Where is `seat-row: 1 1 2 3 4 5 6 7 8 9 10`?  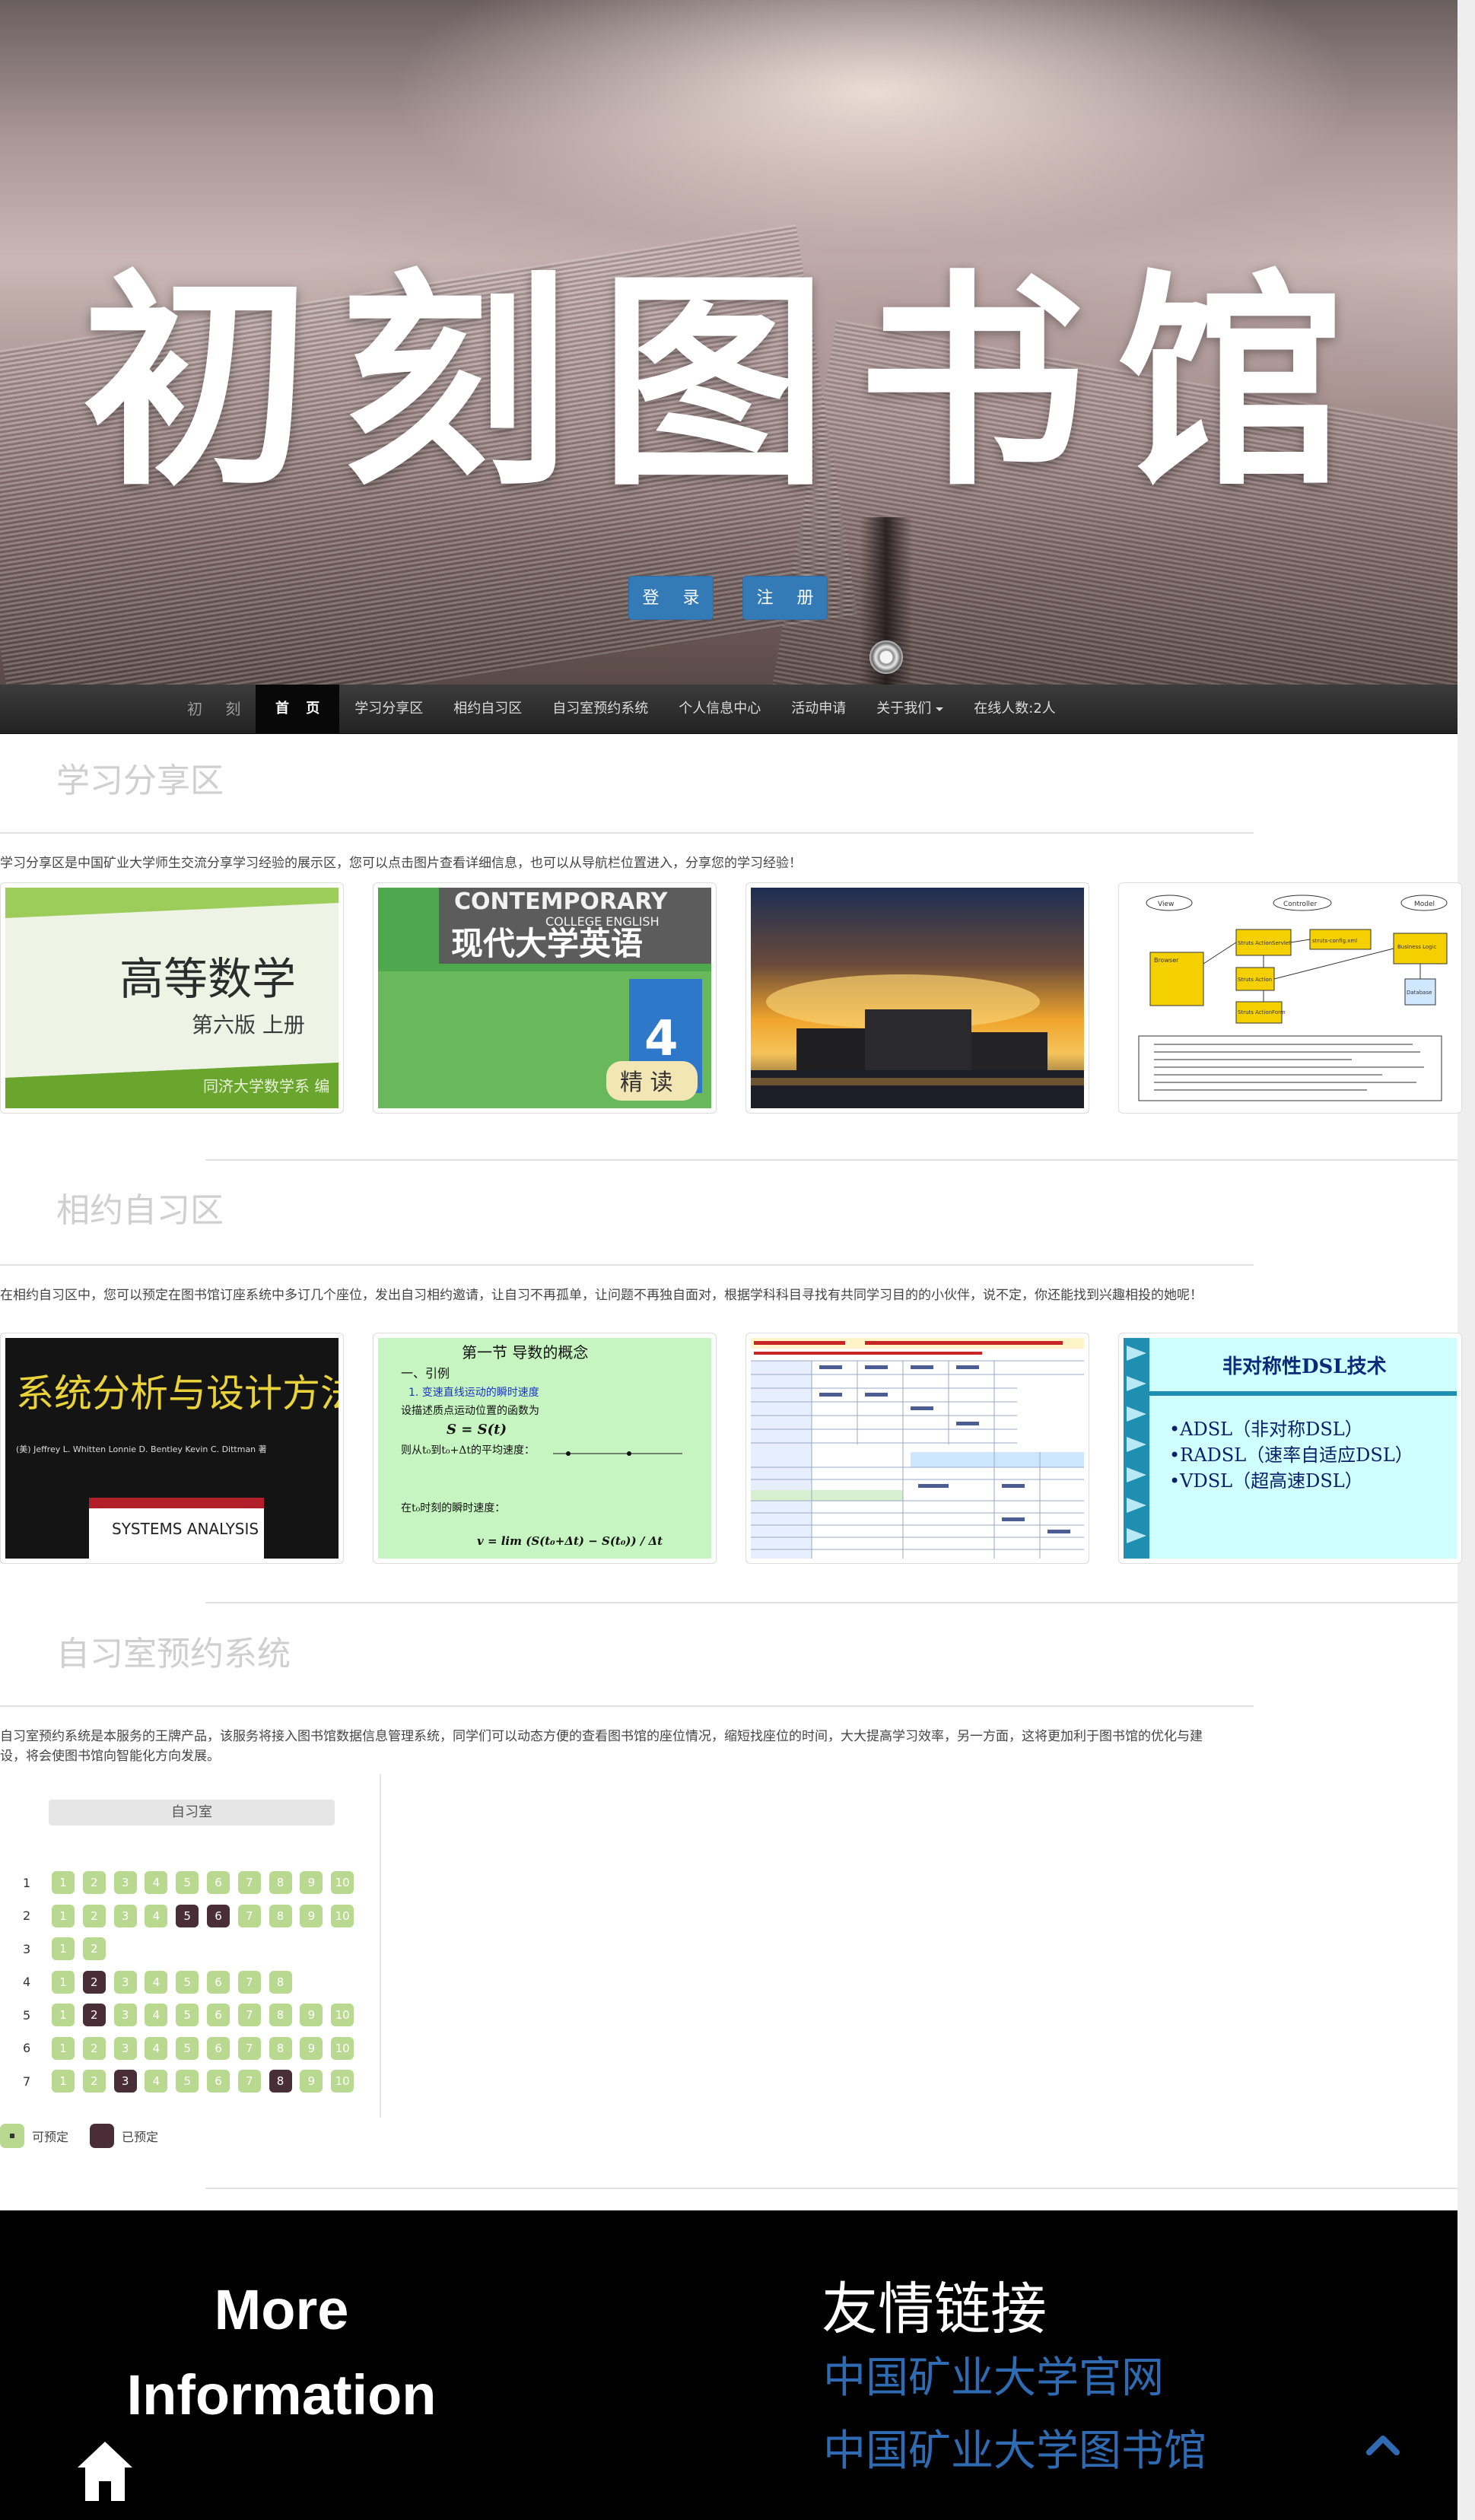 seat-row: 1 1 2 3 4 5 6 7 8 9 10 is located at coordinates (192, 1882).